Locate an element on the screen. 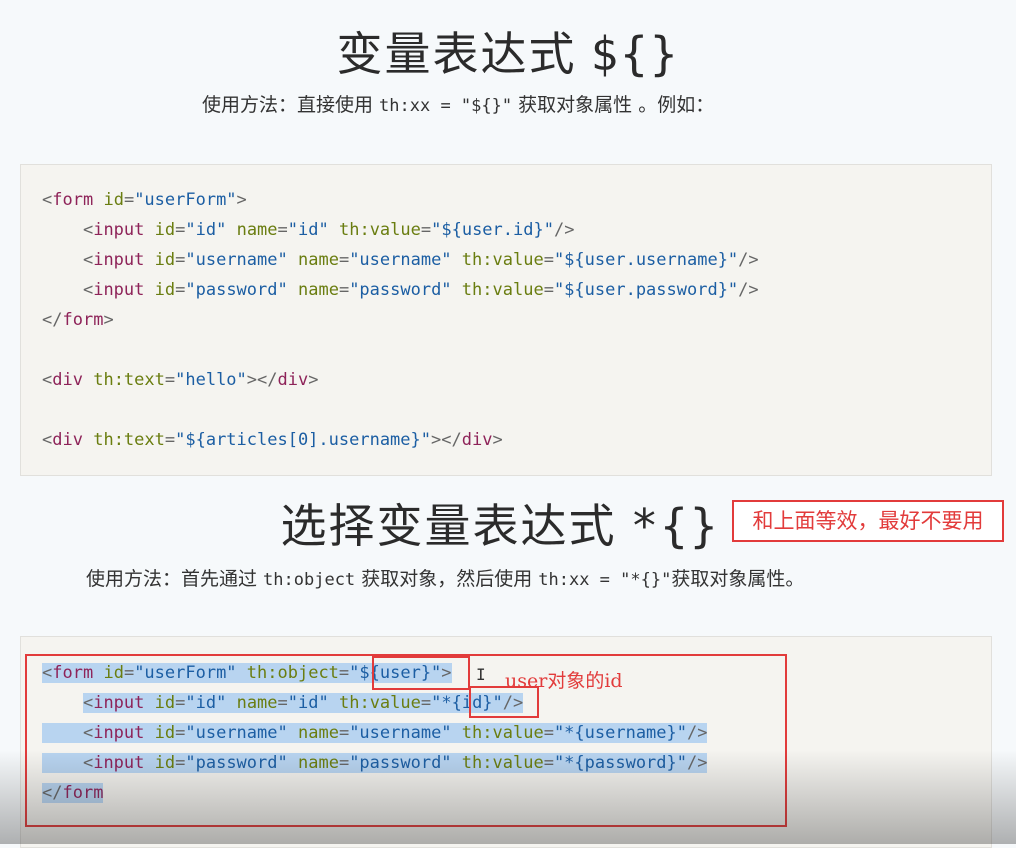  section1-title-text: 变量表达式 is located at coordinates (456, 54).